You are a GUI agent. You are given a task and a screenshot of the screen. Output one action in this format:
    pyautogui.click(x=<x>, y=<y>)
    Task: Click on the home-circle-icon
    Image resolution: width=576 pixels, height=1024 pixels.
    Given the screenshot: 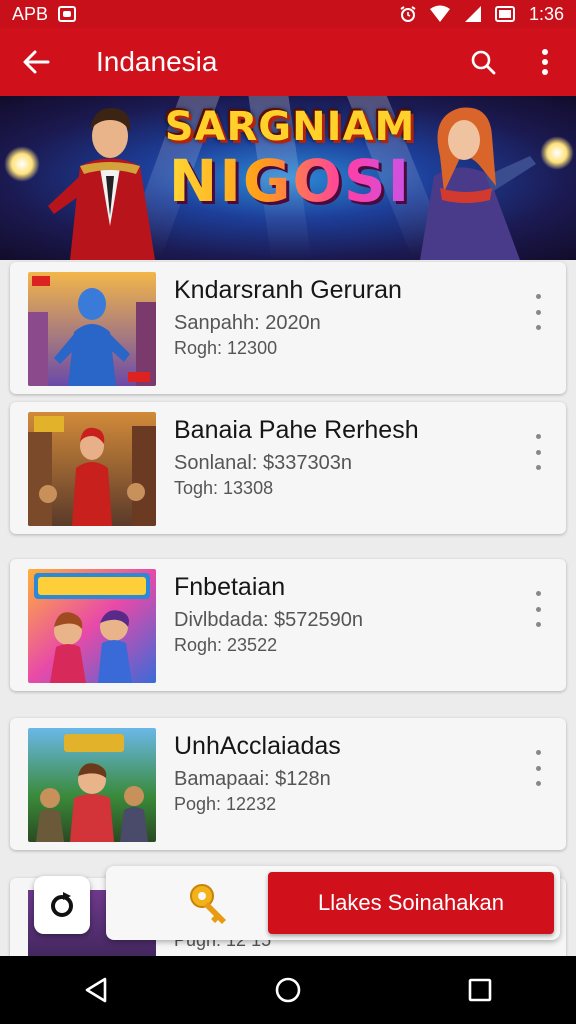 What is the action you would take?
    pyautogui.click(x=288, y=990)
    